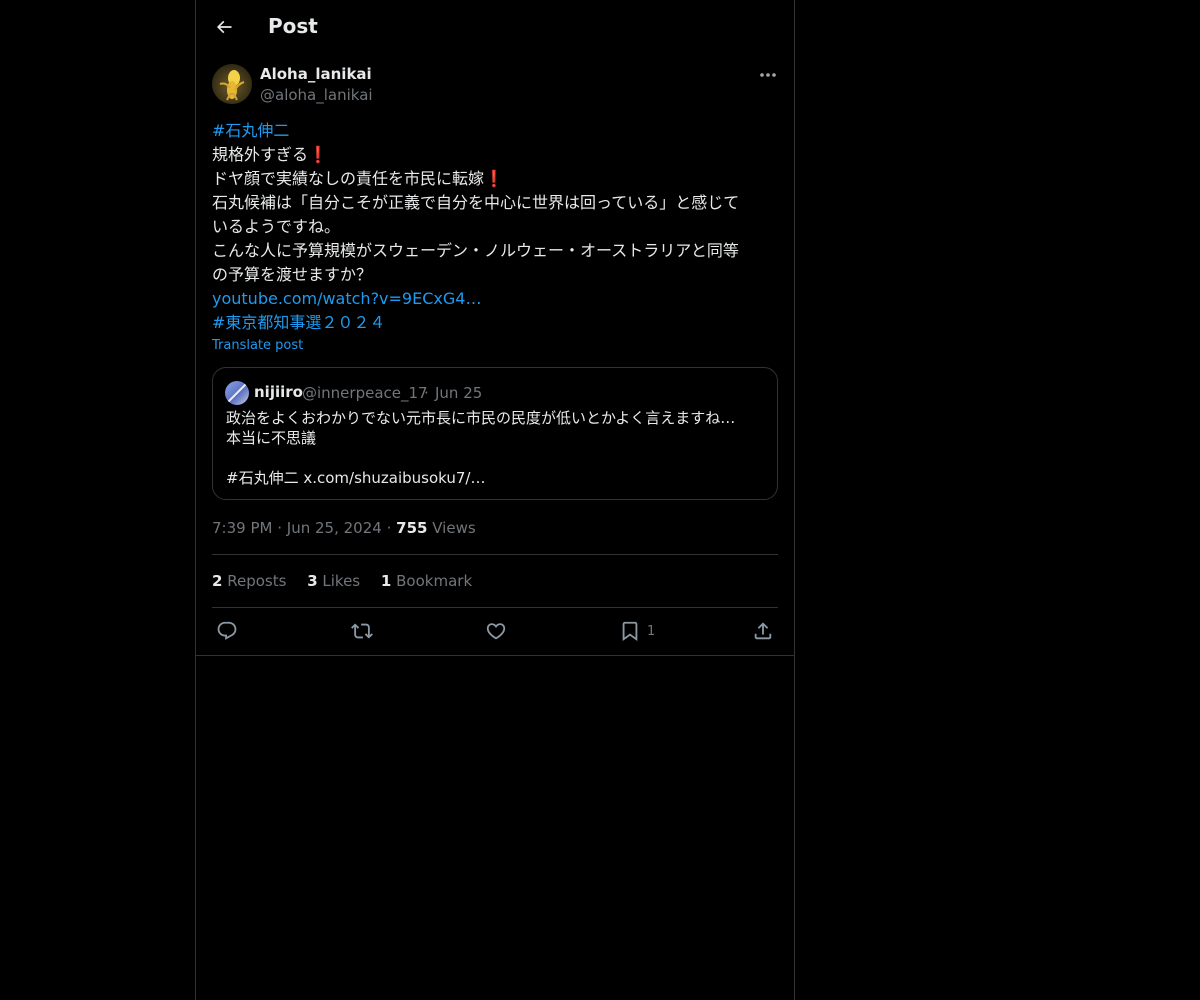 The image size is (1200, 1000). I want to click on reposts-count: 2, so click(217, 581).